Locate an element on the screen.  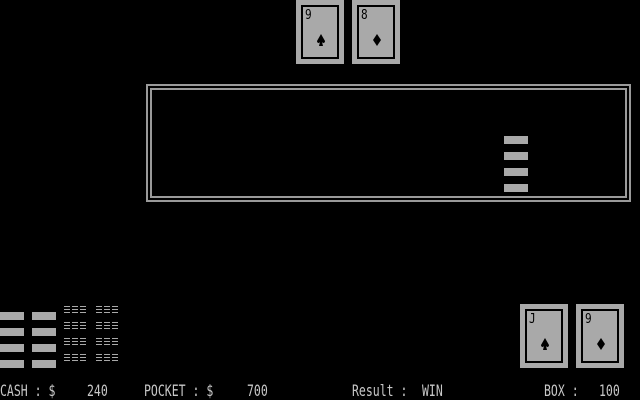
box-value: 100 is located at coordinates (609, 390).